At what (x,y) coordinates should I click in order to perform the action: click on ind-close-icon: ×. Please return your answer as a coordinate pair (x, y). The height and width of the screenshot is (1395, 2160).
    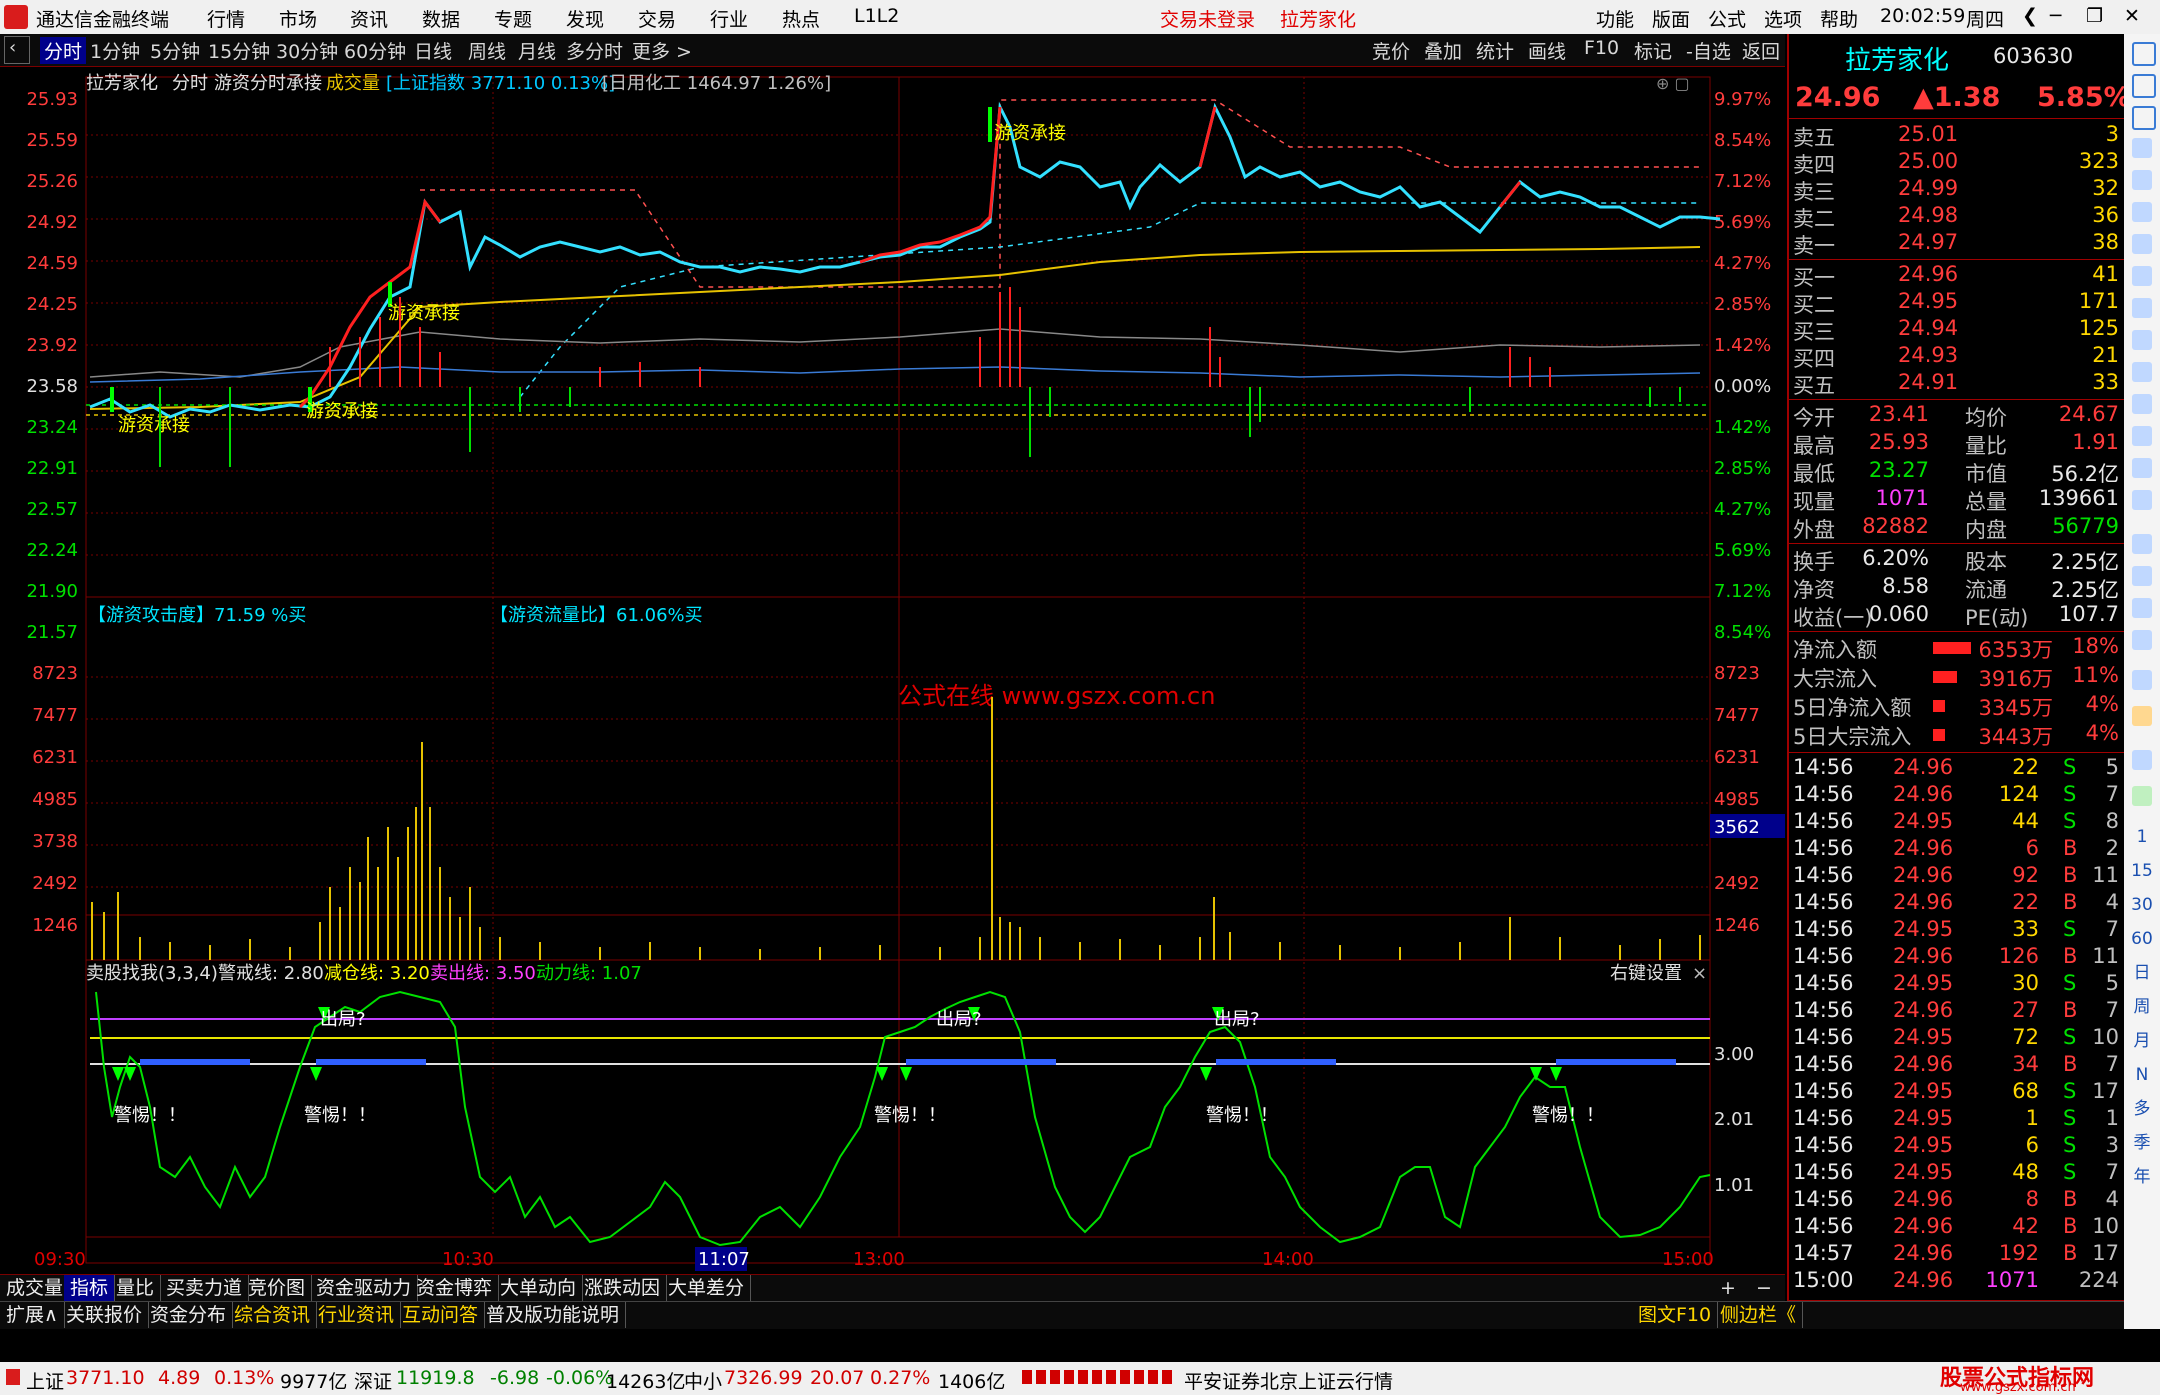
    Looking at the image, I should click on (1699, 973).